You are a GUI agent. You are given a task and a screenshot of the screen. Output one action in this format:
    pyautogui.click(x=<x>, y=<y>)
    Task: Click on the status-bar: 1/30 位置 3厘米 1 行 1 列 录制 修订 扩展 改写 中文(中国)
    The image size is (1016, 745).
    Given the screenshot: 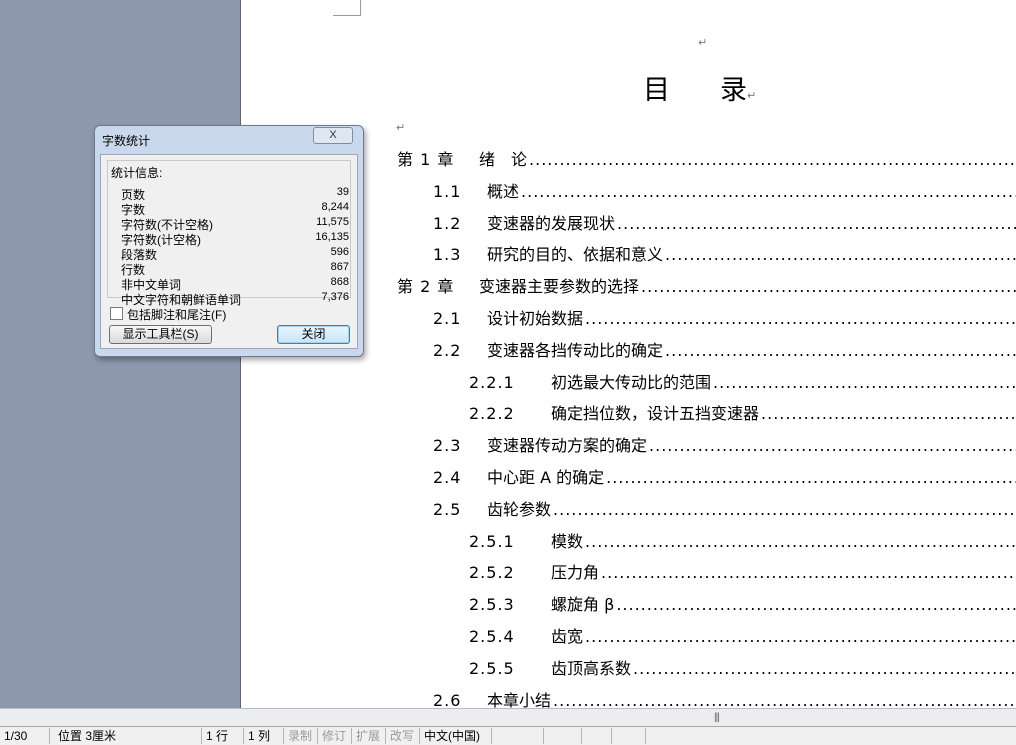 What is the action you would take?
    pyautogui.click(x=508, y=735)
    